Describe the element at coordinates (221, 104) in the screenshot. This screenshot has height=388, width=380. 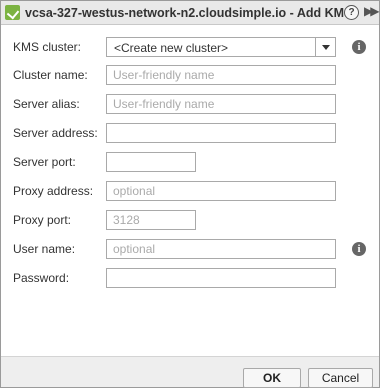
I see `server-alias-input` at that location.